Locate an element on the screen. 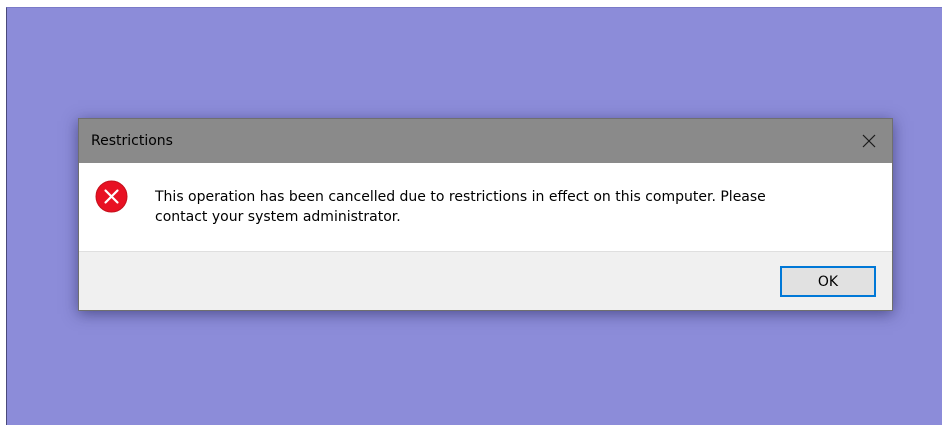 The image size is (942, 425). dialog-footer: OK is located at coordinates (485, 280).